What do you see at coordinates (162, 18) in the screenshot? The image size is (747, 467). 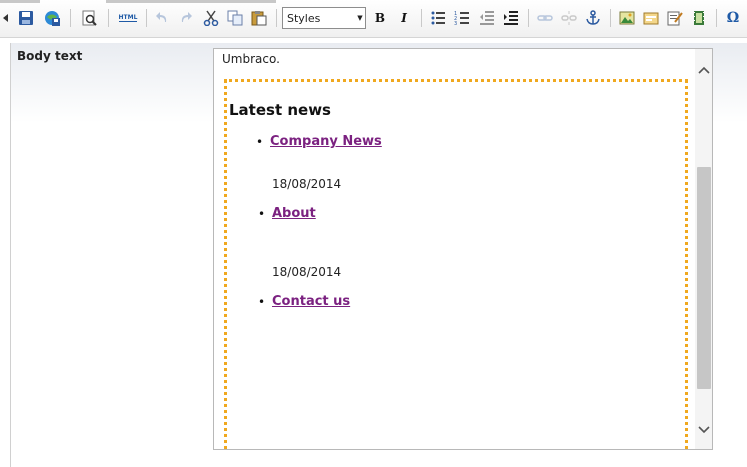 I see `undo-icon` at bounding box center [162, 18].